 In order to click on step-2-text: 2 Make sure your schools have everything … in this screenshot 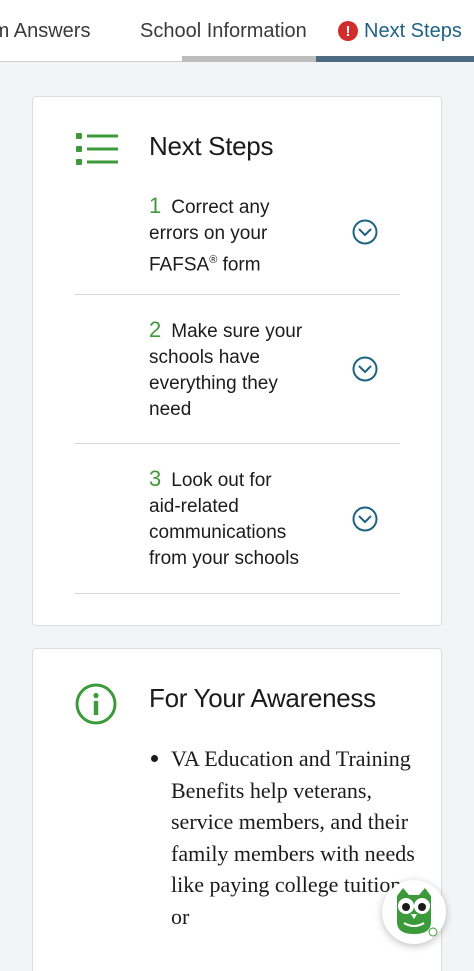, I will do `click(234, 370)`.